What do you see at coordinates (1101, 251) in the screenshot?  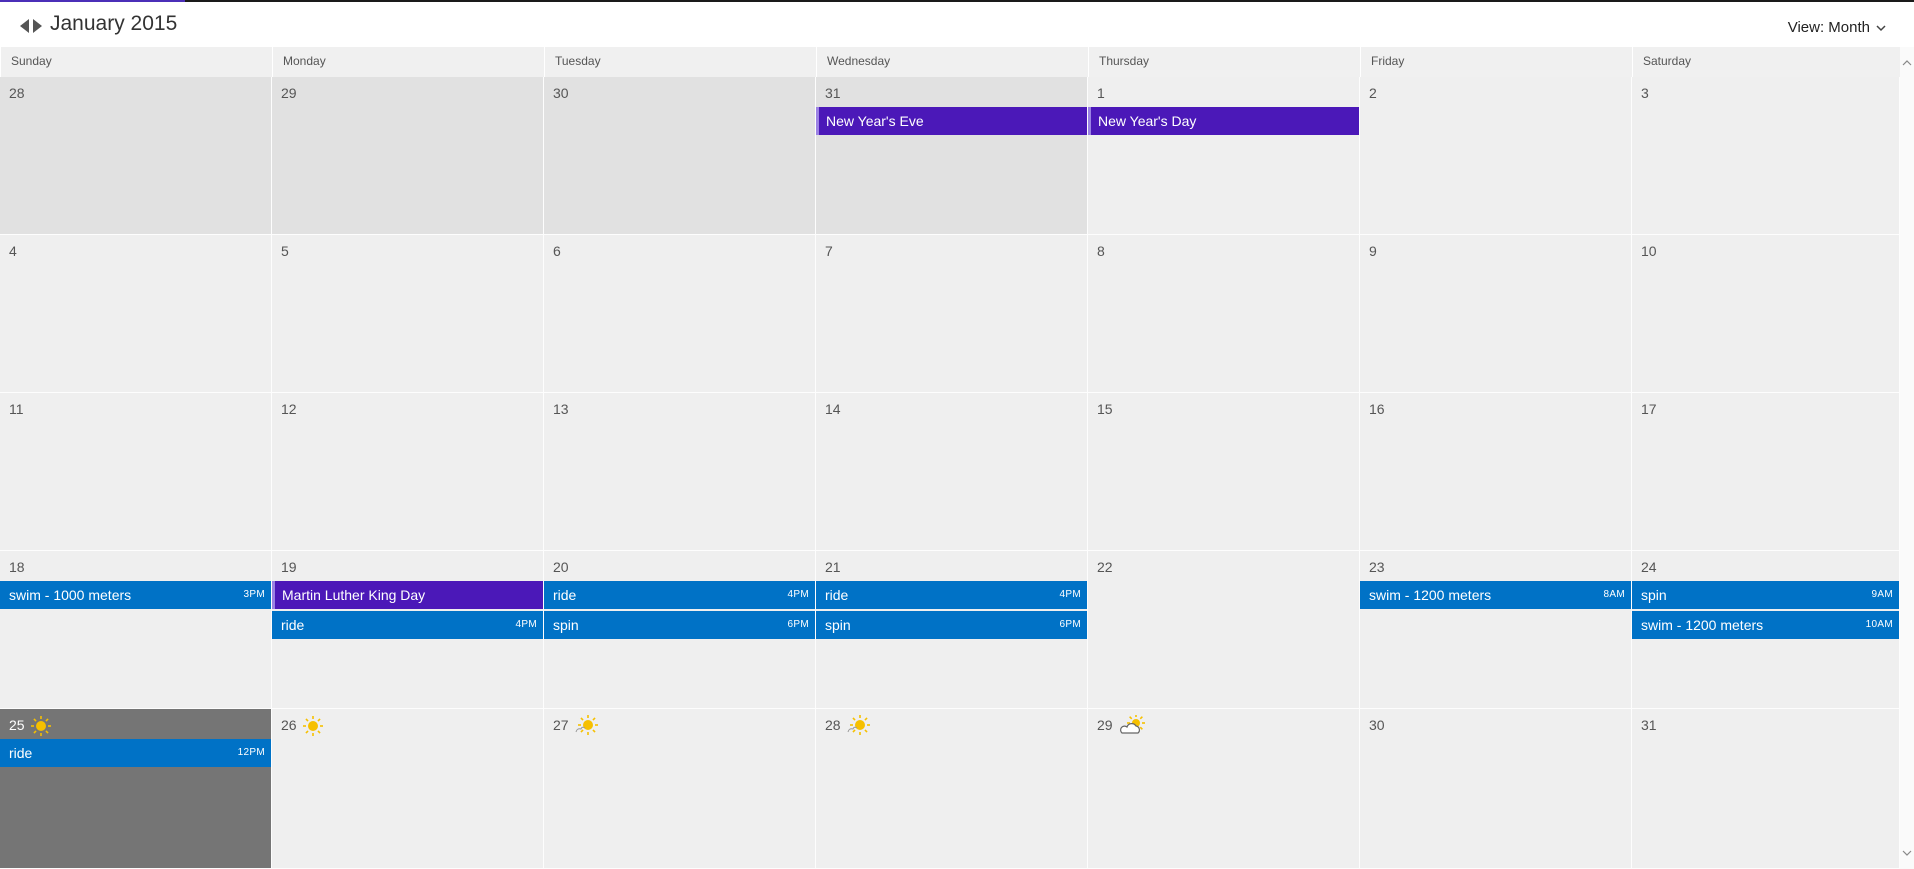 I see `day-number: 8` at bounding box center [1101, 251].